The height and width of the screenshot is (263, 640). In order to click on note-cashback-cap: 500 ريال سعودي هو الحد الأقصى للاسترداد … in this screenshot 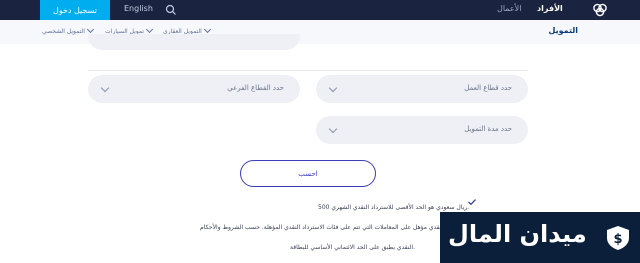, I will do `click(394, 207)`.